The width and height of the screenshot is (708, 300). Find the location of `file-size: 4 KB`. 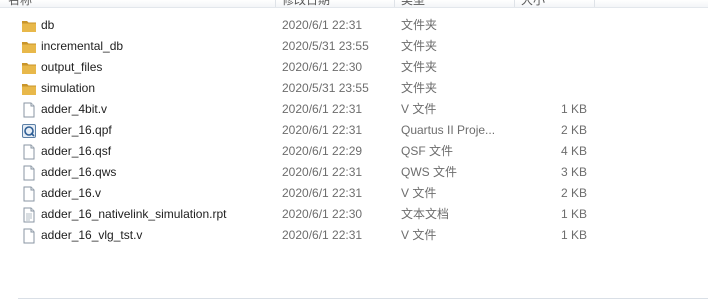

file-size: 4 KB is located at coordinates (573, 151).